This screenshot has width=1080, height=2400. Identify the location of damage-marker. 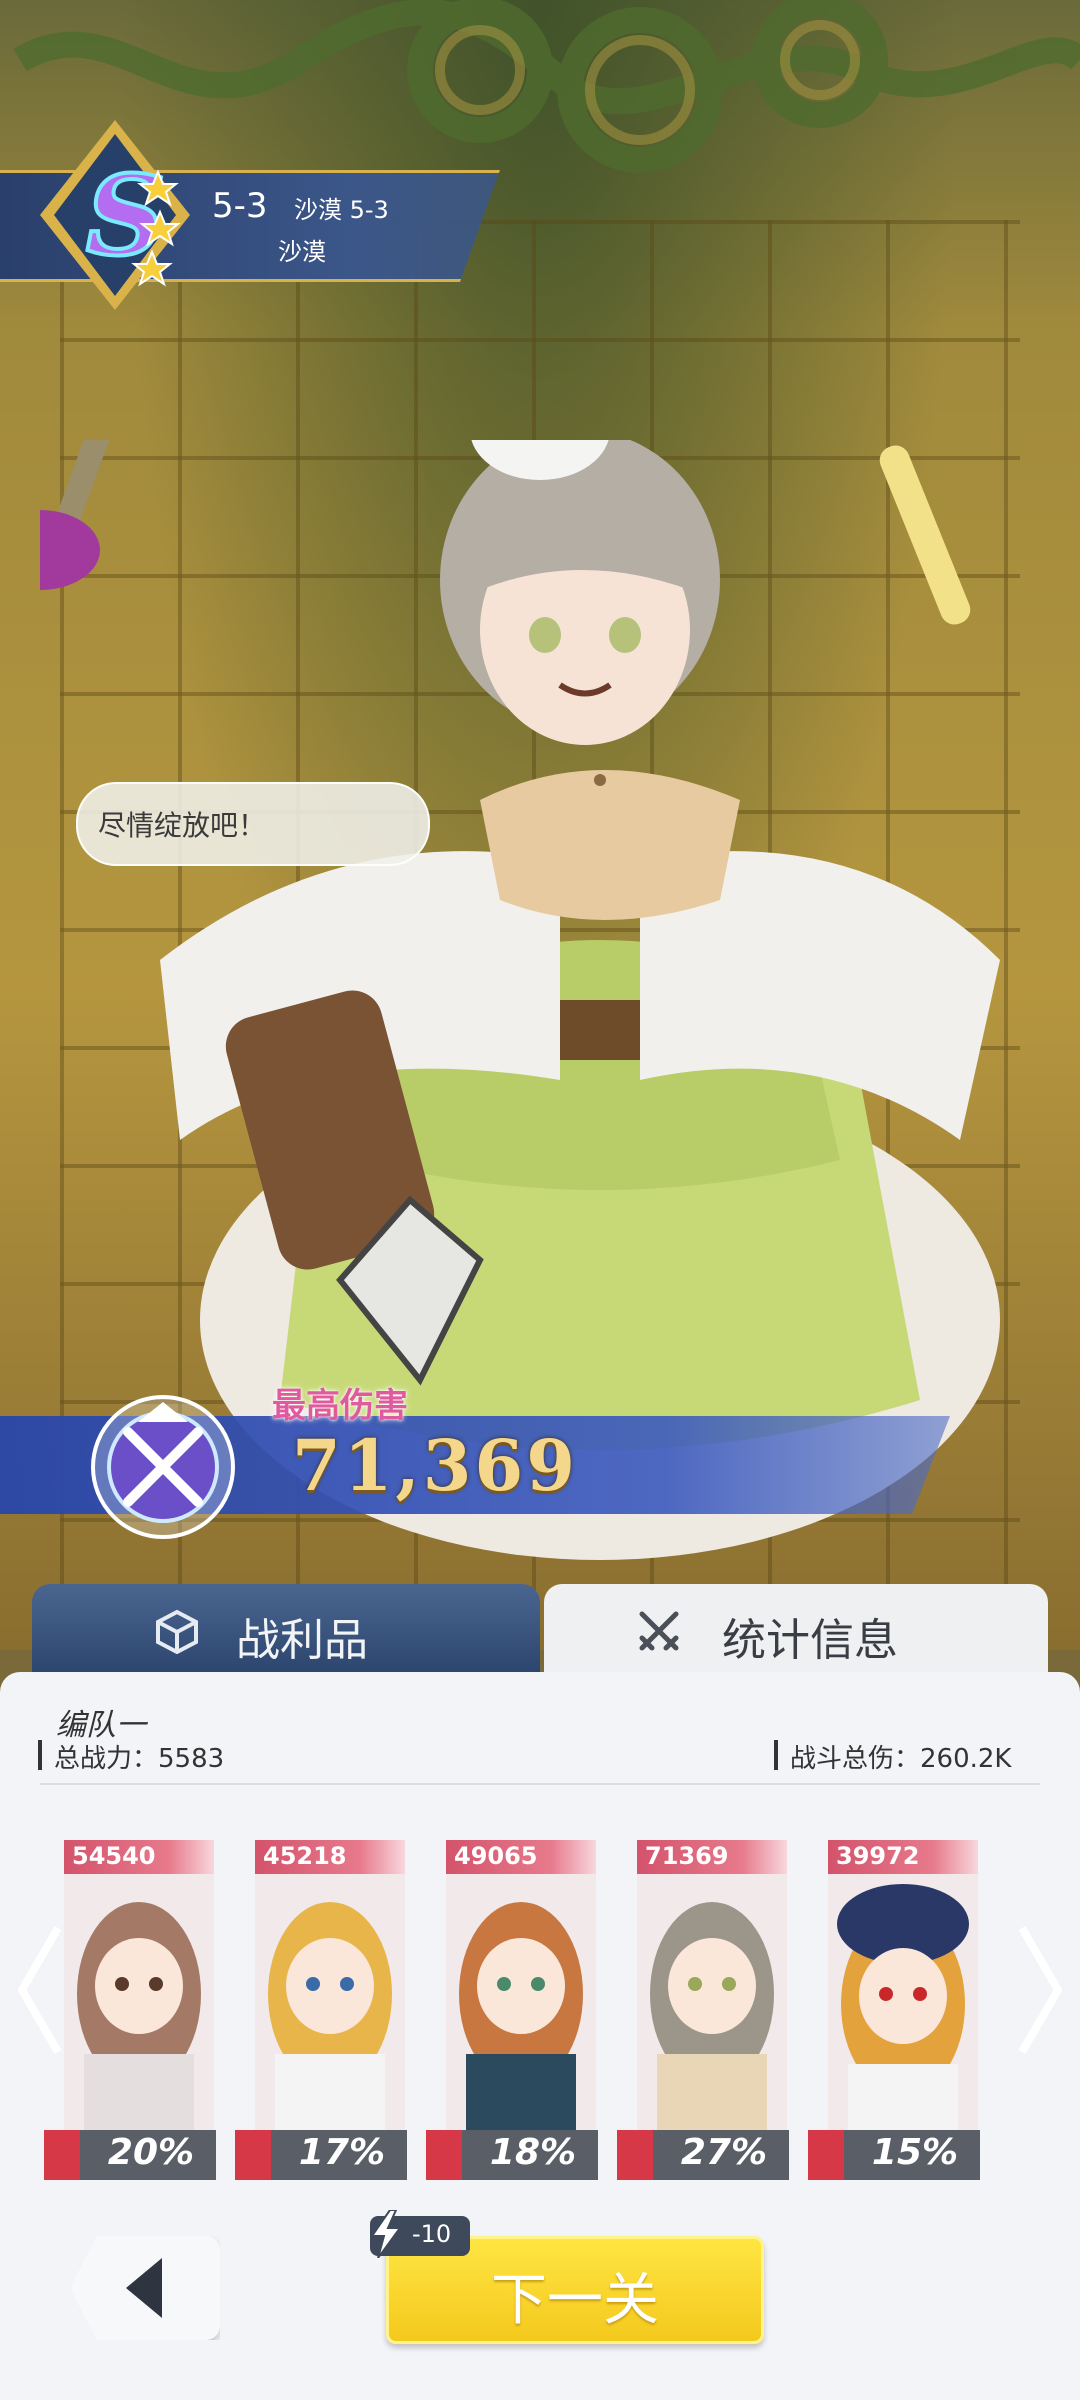
(776, 1755).